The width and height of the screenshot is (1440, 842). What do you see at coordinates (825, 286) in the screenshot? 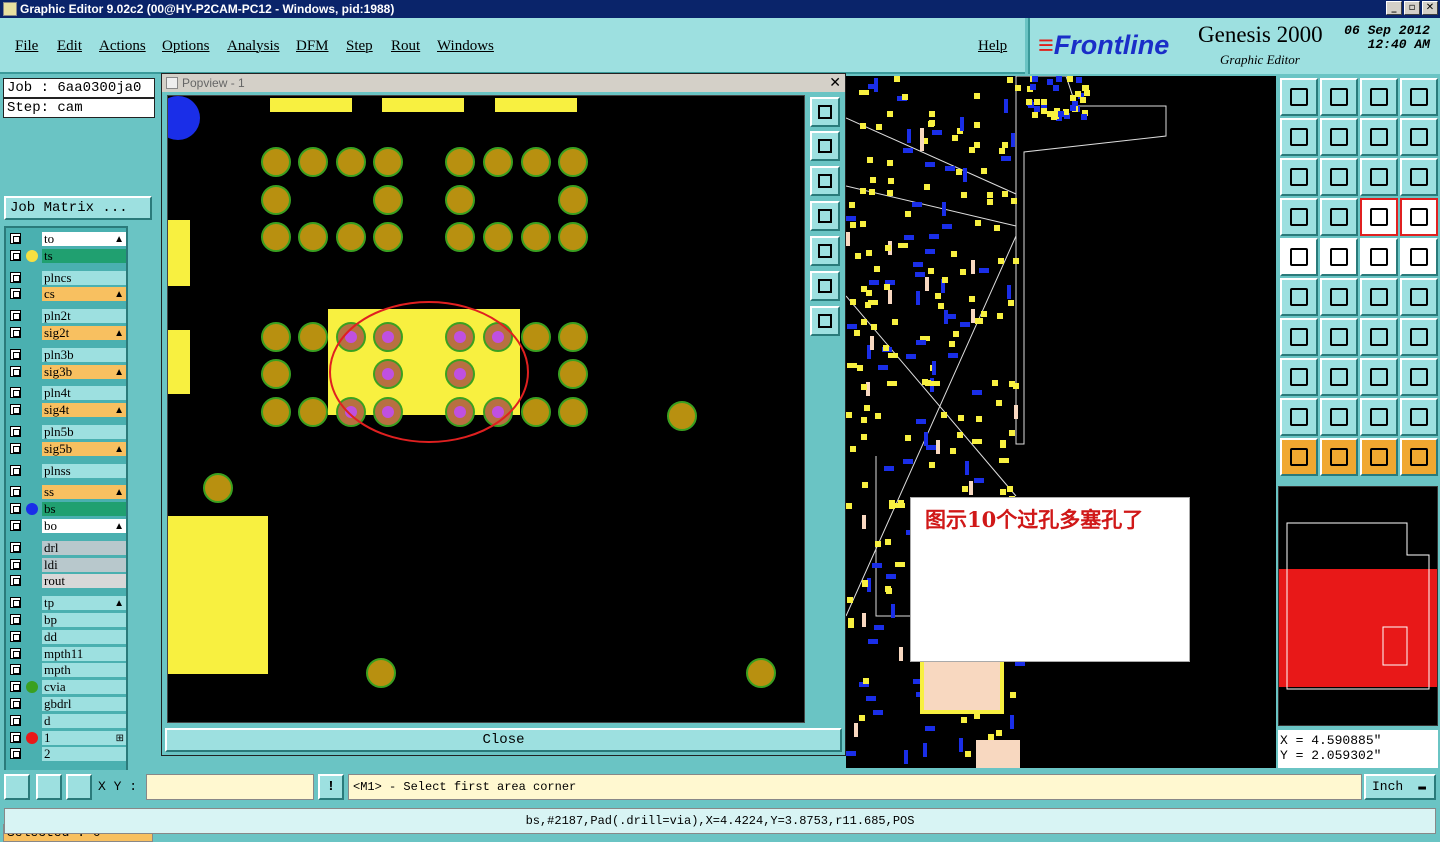
I see `popview-tool-fit` at bounding box center [825, 286].